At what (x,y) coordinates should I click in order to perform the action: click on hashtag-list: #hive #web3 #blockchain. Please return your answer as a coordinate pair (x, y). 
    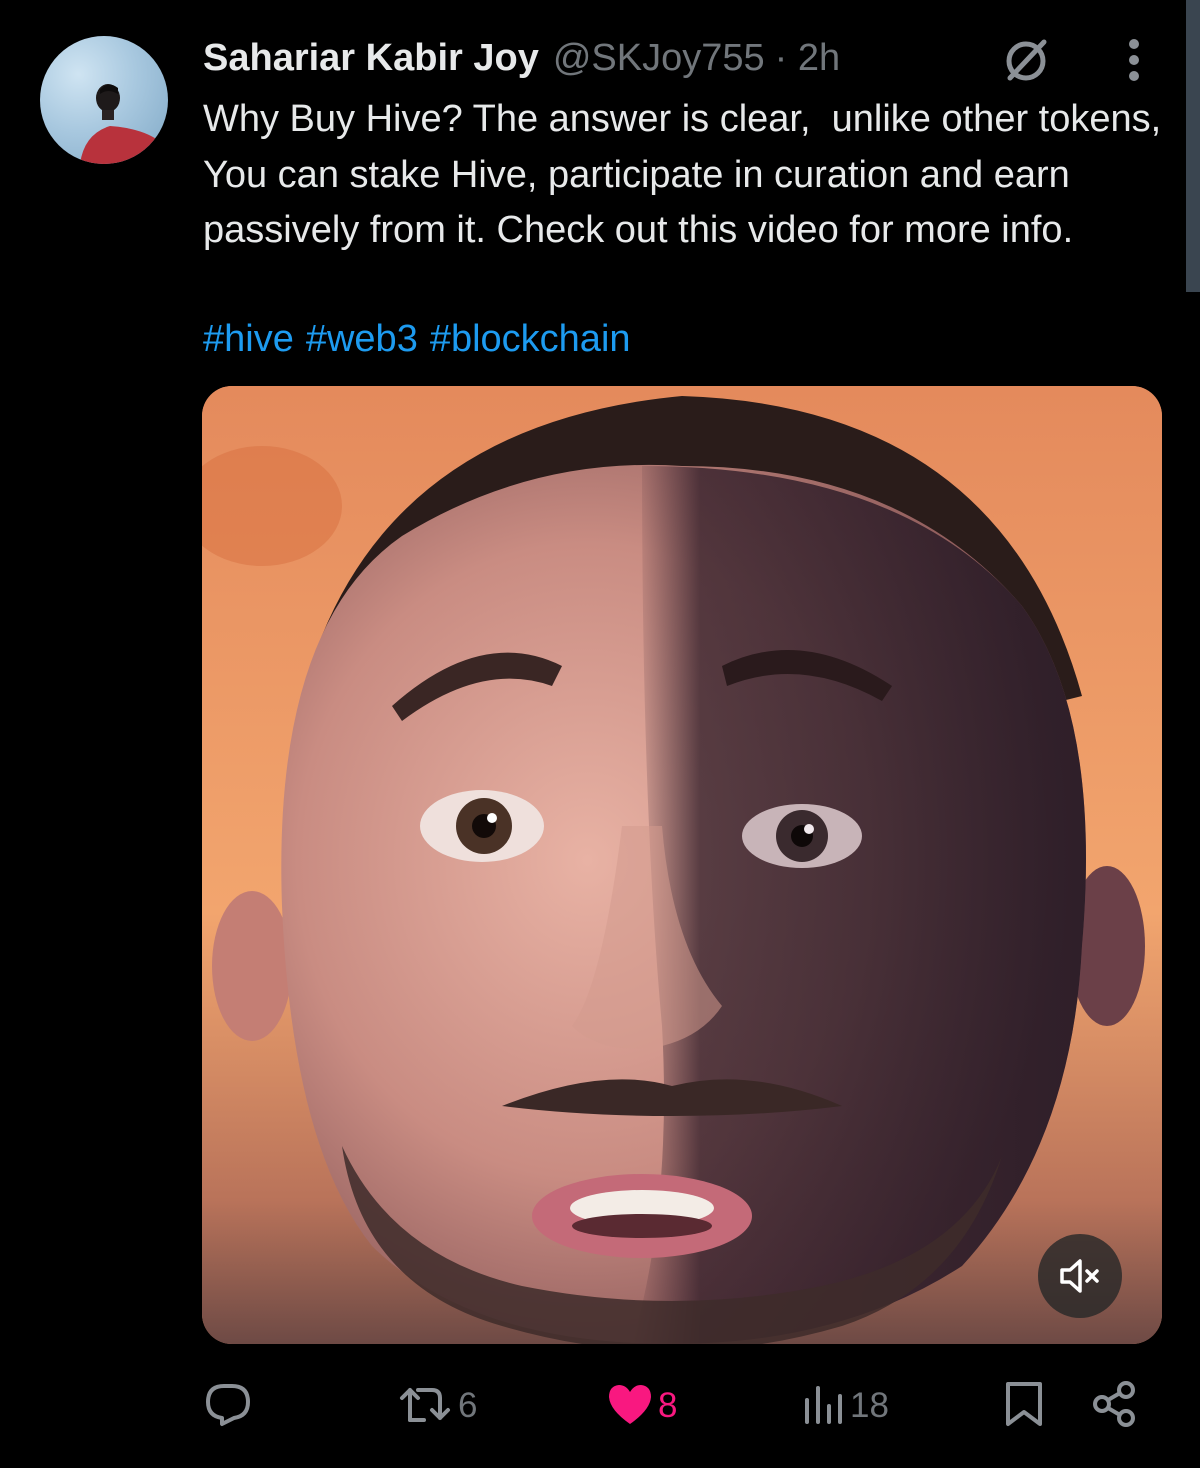
    Looking at the image, I should click on (423, 339).